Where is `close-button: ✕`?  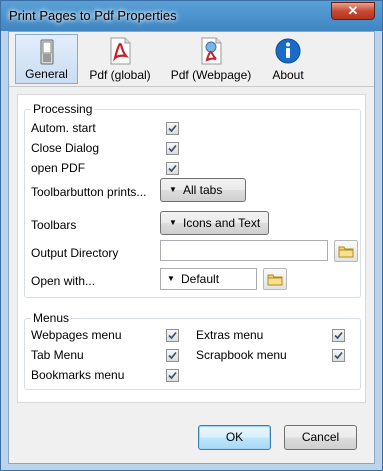
close-button: ✕ is located at coordinates (353, 11).